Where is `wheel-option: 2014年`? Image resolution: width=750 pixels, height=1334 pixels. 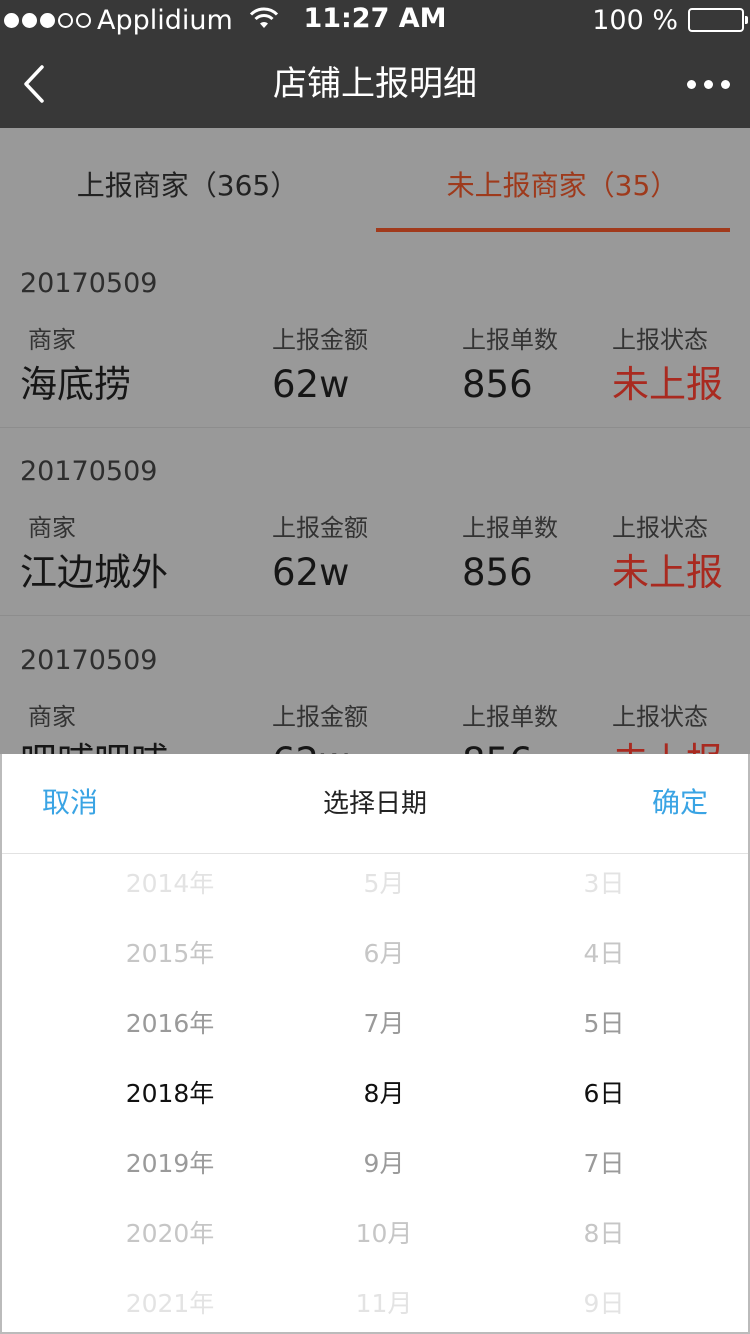 wheel-option: 2014年 is located at coordinates (170, 884).